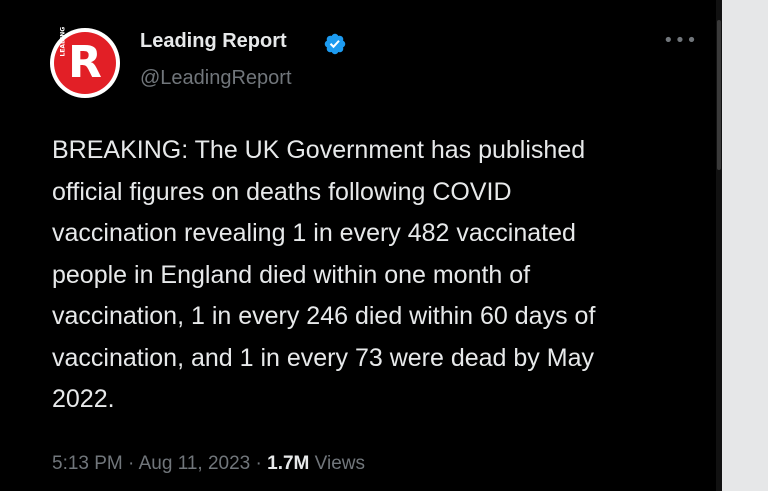  What do you see at coordinates (288, 463) in the screenshot?
I see `views-count: 1.7M` at bounding box center [288, 463].